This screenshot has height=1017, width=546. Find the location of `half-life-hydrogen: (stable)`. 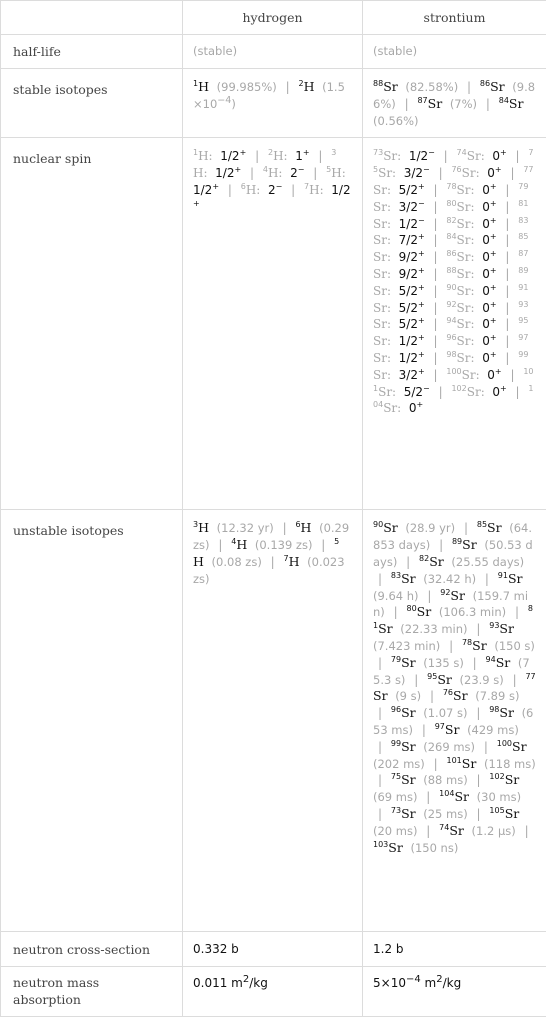

half-life-hydrogen: (stable) is located at coordinates (273, 52).